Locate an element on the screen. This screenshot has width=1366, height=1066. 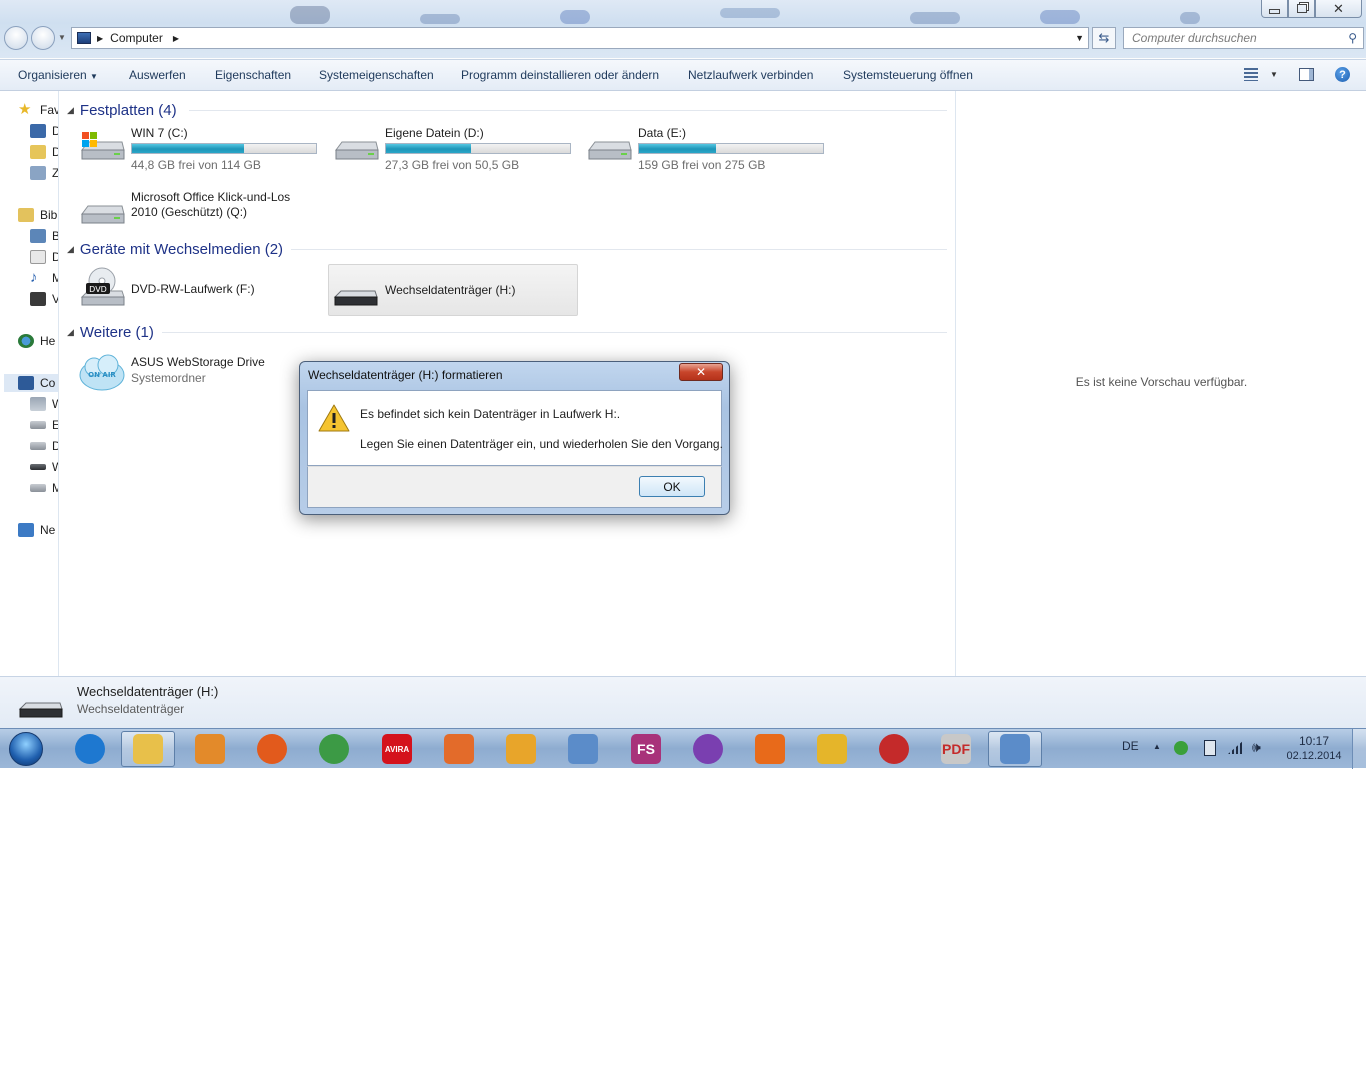
taskbar-media-player is located at coordinates (210, 749).